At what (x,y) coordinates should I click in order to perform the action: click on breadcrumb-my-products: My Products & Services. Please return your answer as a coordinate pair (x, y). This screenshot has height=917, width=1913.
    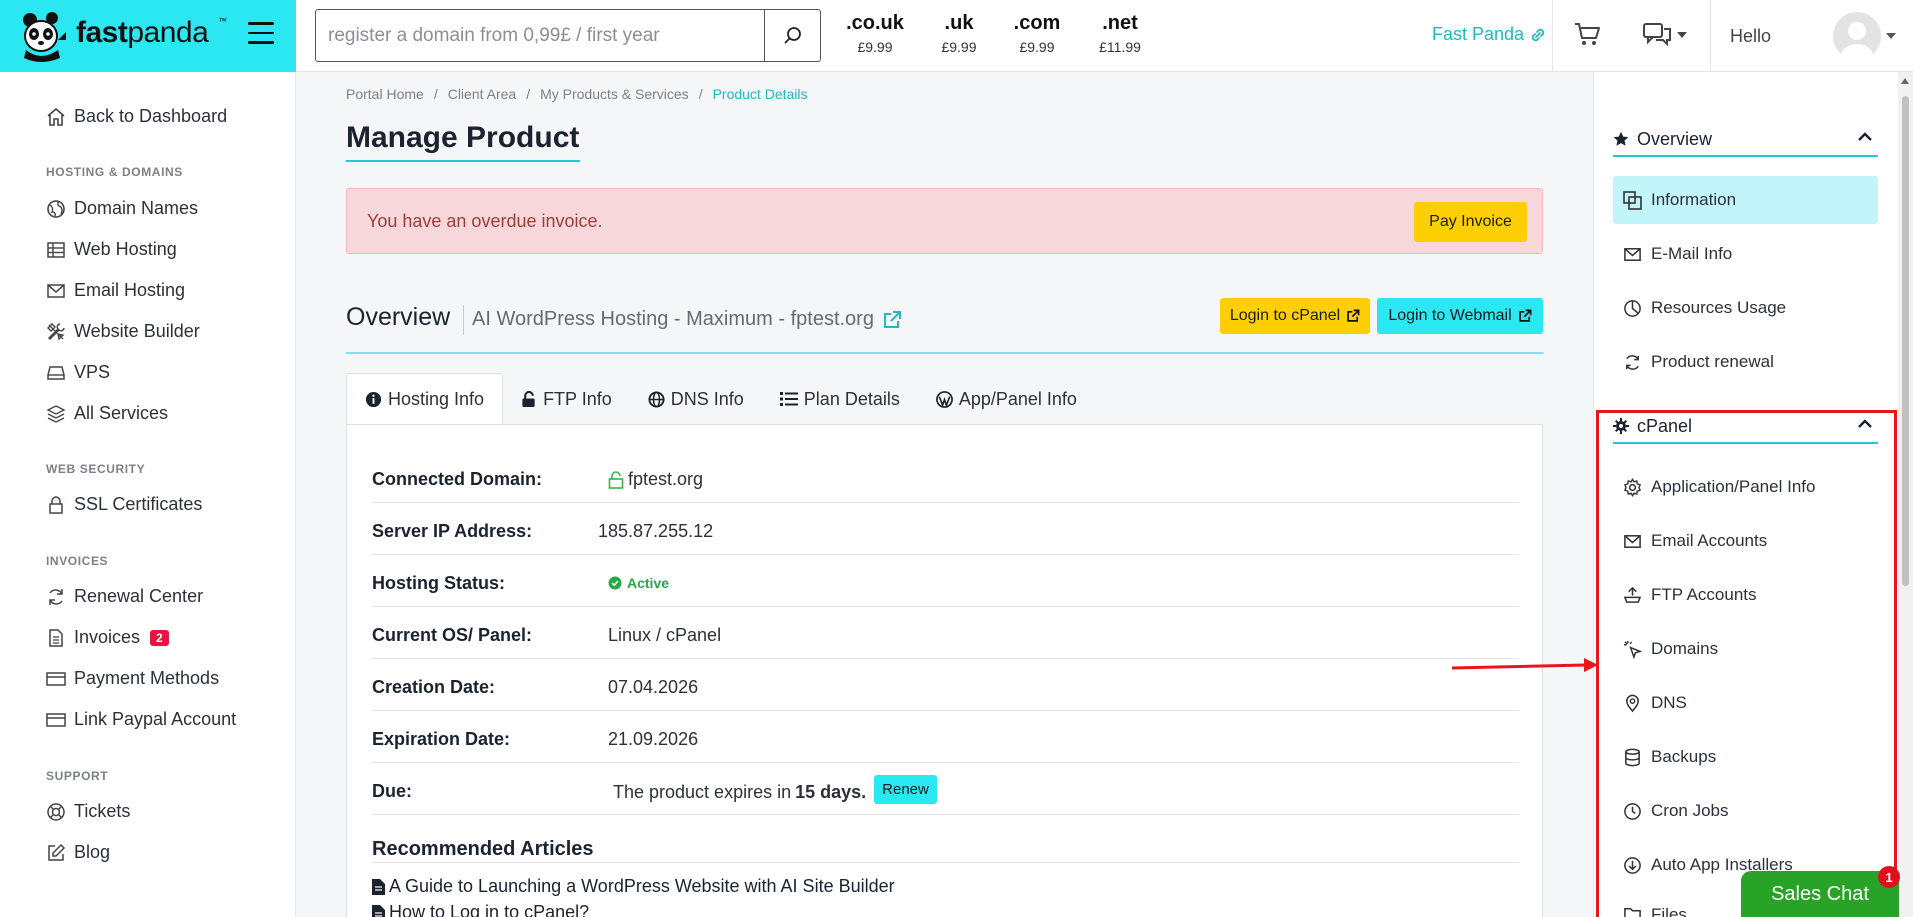
    Looking at the image, I should click on (614, 94).